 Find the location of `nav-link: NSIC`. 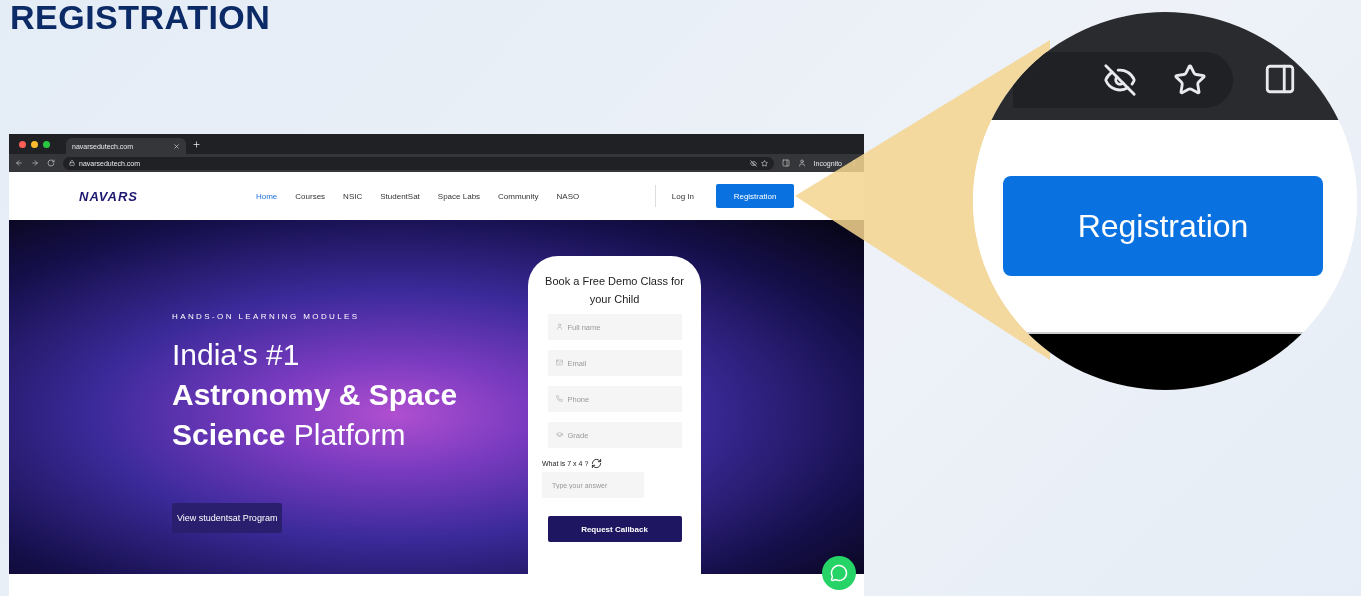

nav-link: NSIC is located at coordinates (353, 196).